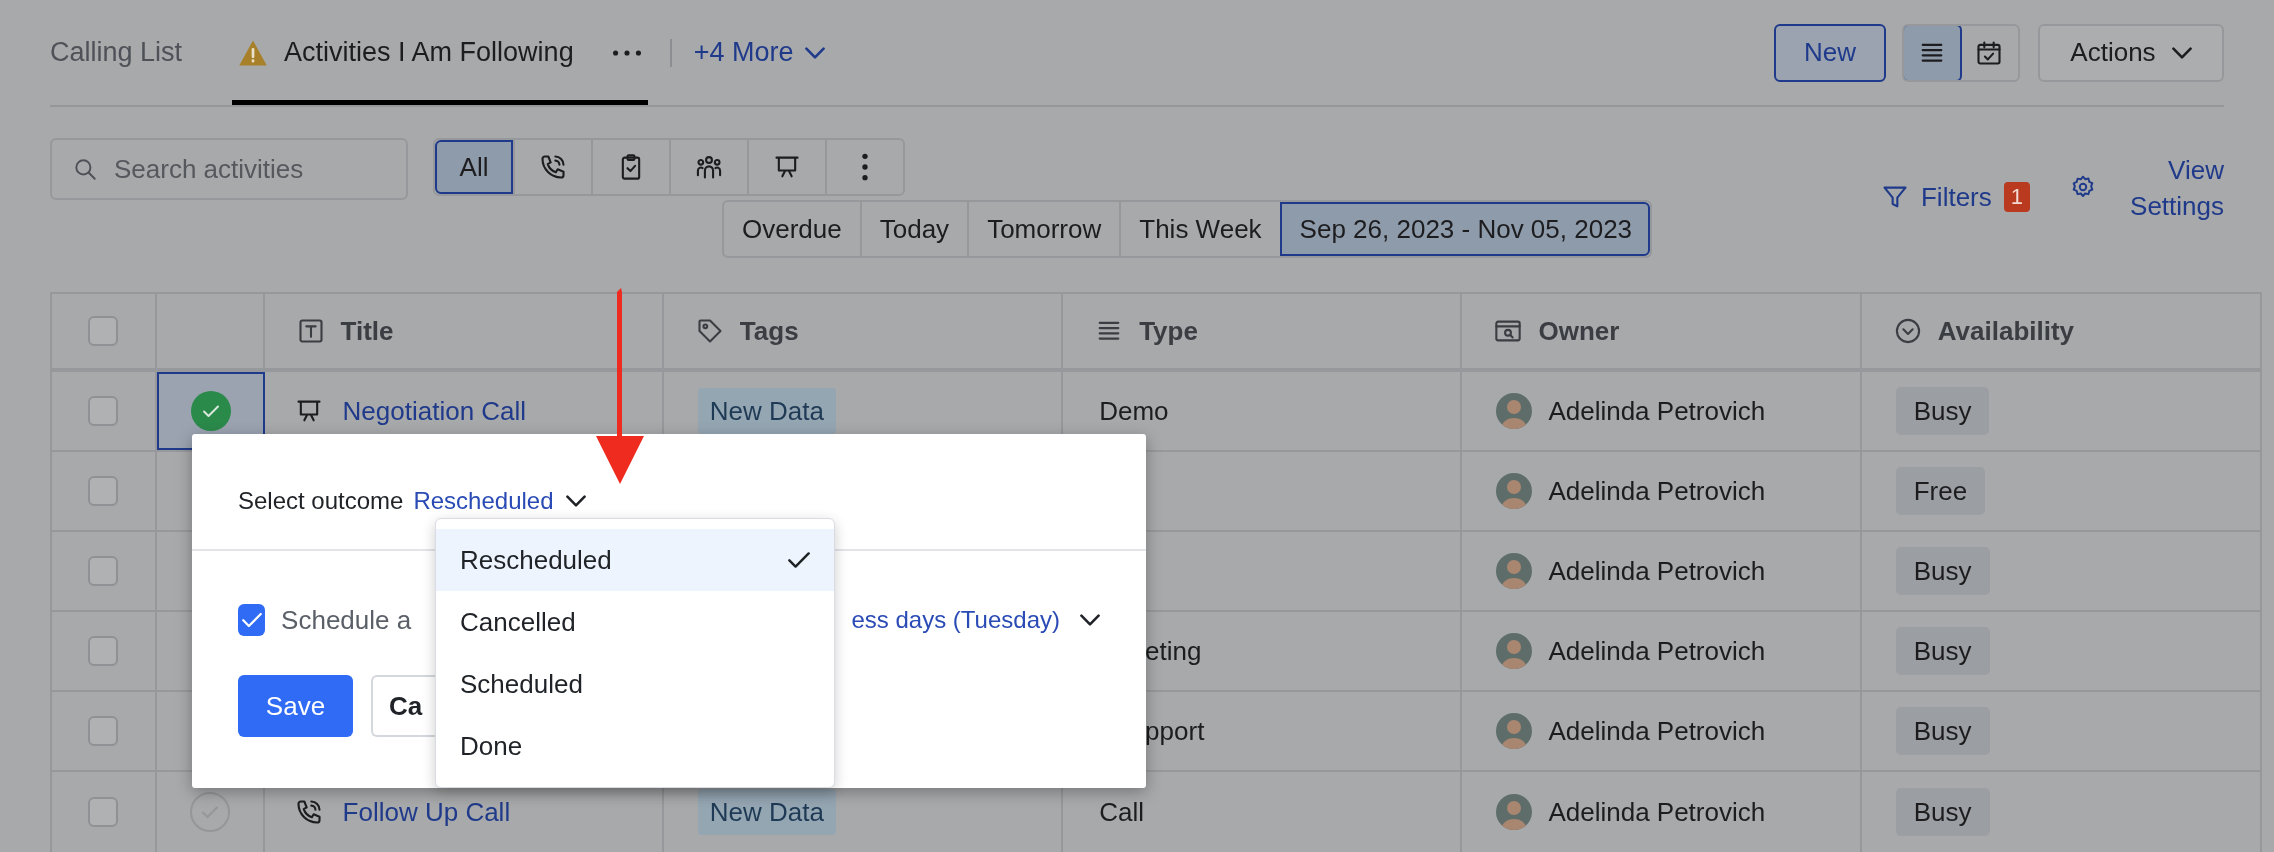 Image resolution: width=2274 pixels, height=852 pixels. What do you see at coordinates (913, 229) in the screenshot?
I see `date-range-button: Today` at bounding box center [913, 229].